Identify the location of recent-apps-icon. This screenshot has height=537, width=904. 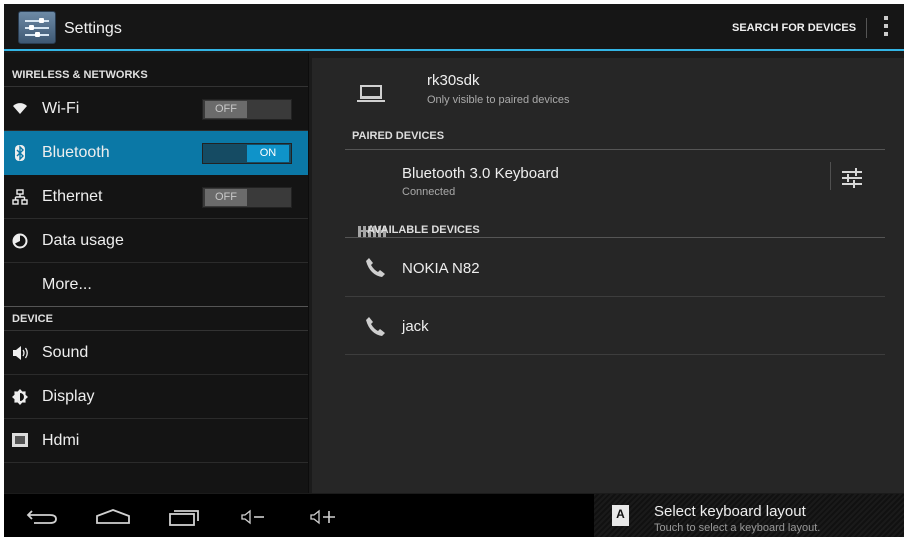
(184, 519).